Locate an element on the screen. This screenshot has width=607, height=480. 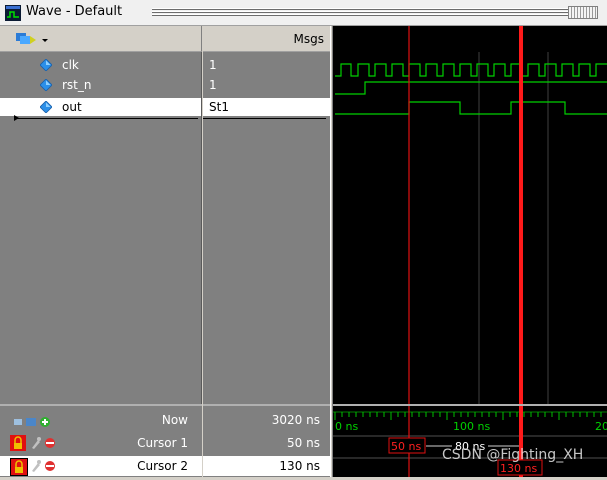
cursor-1-row: Cursor 1 is located at coordinates (101, 443).